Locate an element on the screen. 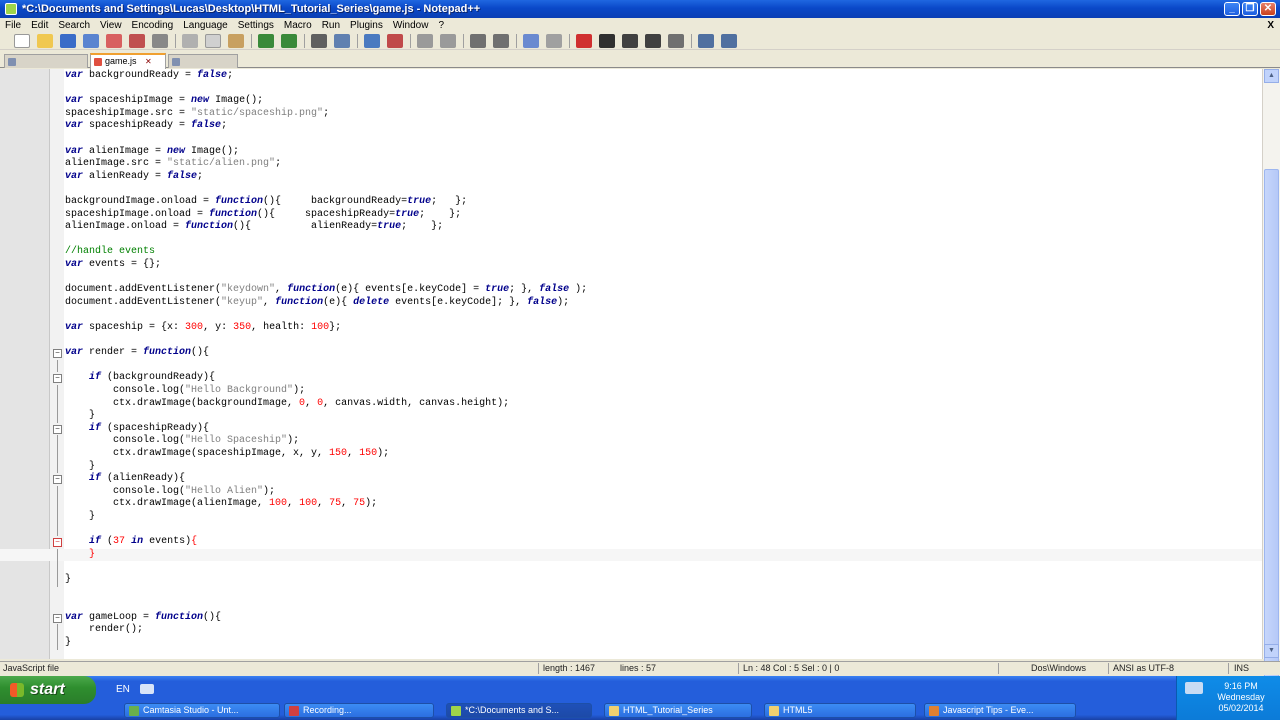 Image resolution: width=1280 pixels, height=720 pixels. menu-plugins: Plugins is located at coordinates (366, 25).